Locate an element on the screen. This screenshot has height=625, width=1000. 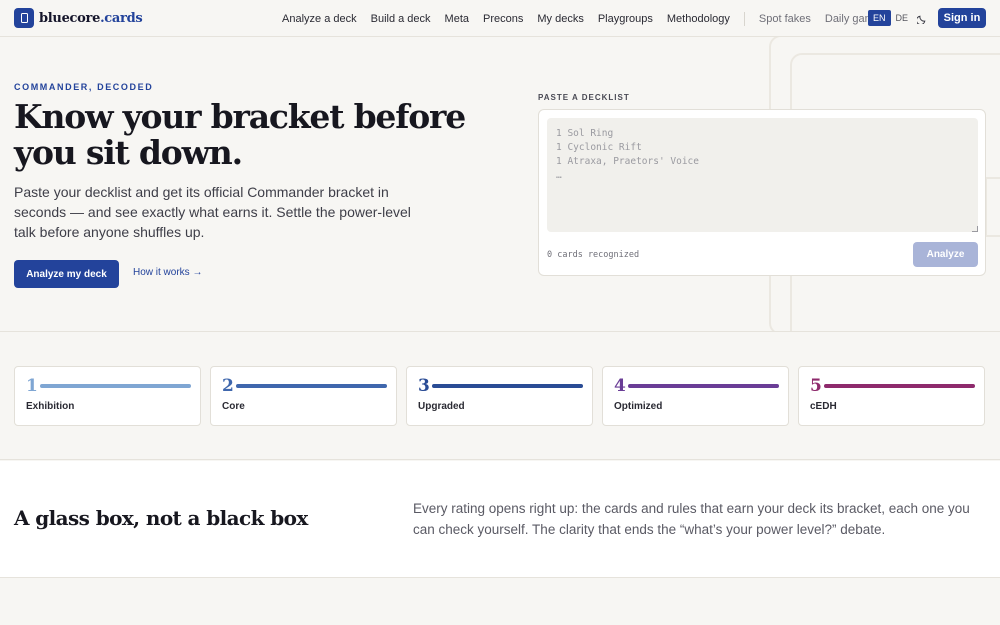
bracket-number: 4 is located at coordinates (620, 386).